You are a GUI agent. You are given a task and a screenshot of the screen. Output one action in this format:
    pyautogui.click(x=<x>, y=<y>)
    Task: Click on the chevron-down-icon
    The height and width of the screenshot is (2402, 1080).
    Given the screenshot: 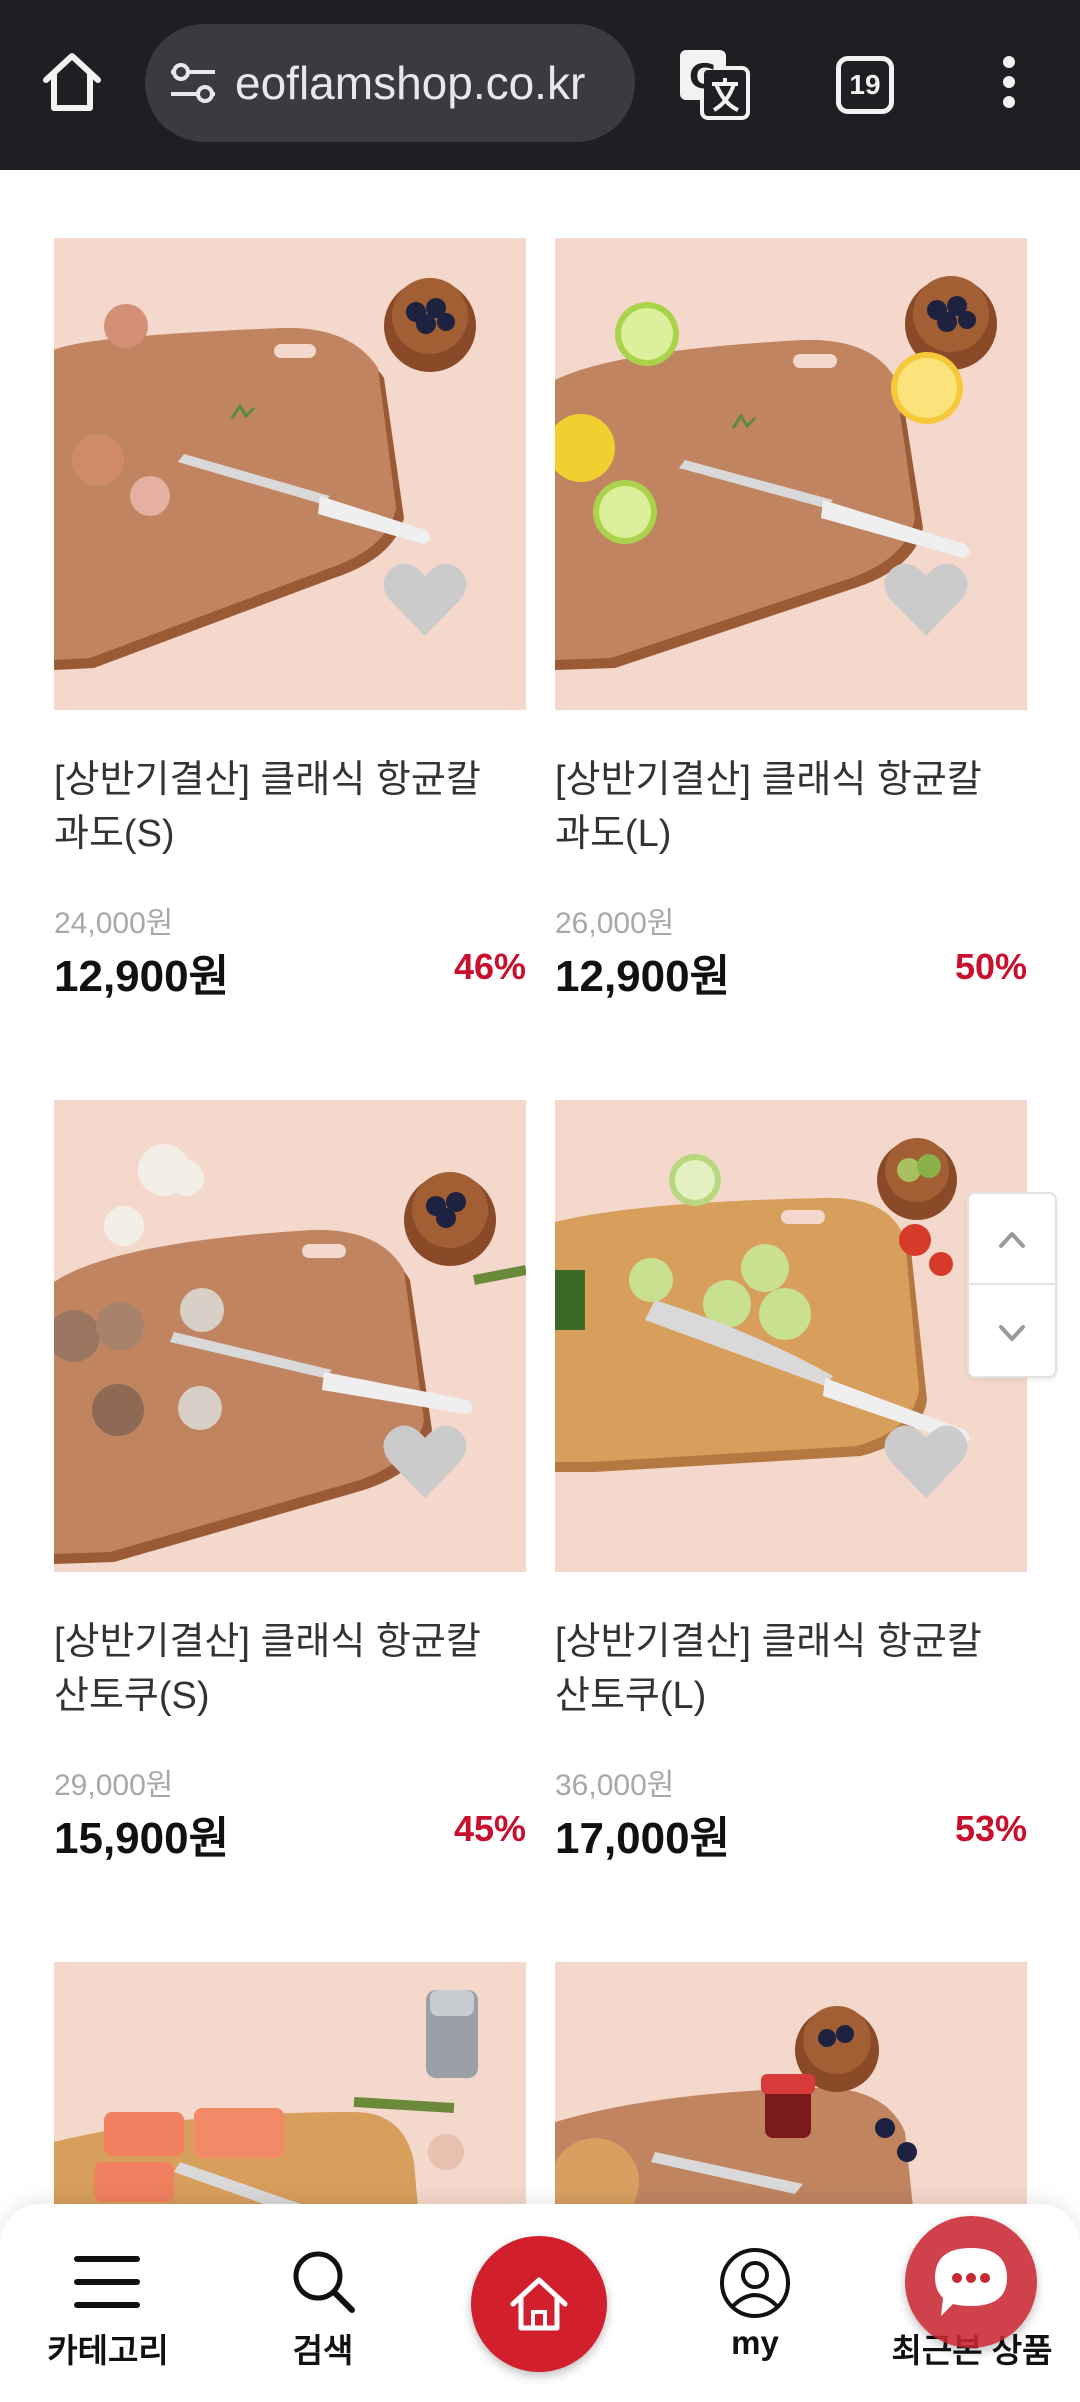 What is the action you would take?
    pyautogui.click(x=1012, y=1333)
    